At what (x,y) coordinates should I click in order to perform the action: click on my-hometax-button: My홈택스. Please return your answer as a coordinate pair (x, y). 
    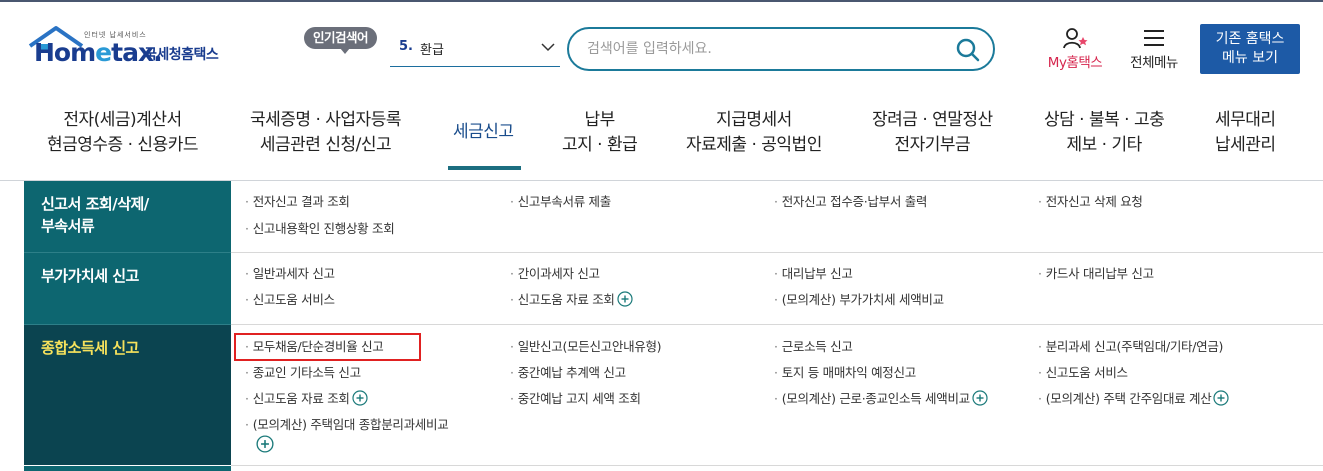
    Looking at the image, I should click on (1075, 49).